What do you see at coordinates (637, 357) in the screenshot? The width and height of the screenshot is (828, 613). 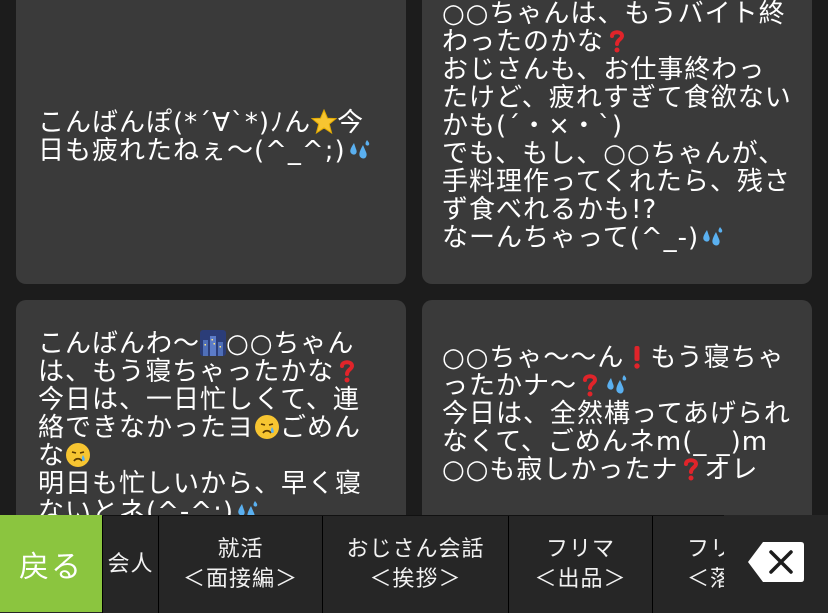 I see `red-exclamation-mark-icon` at bounding box center [637, 357].